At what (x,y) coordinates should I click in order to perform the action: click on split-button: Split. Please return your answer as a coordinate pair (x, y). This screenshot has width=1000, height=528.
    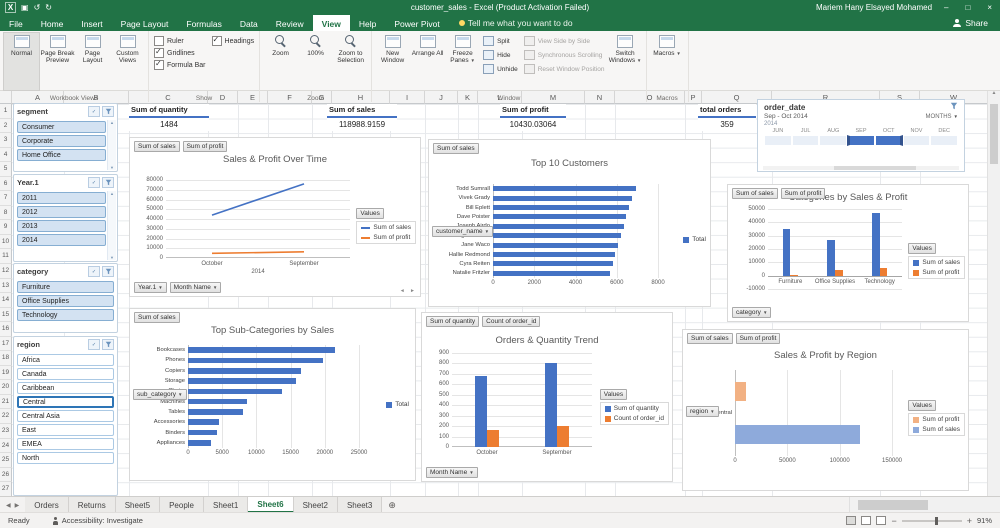
    Looking at the image, I should click on (500, 41).